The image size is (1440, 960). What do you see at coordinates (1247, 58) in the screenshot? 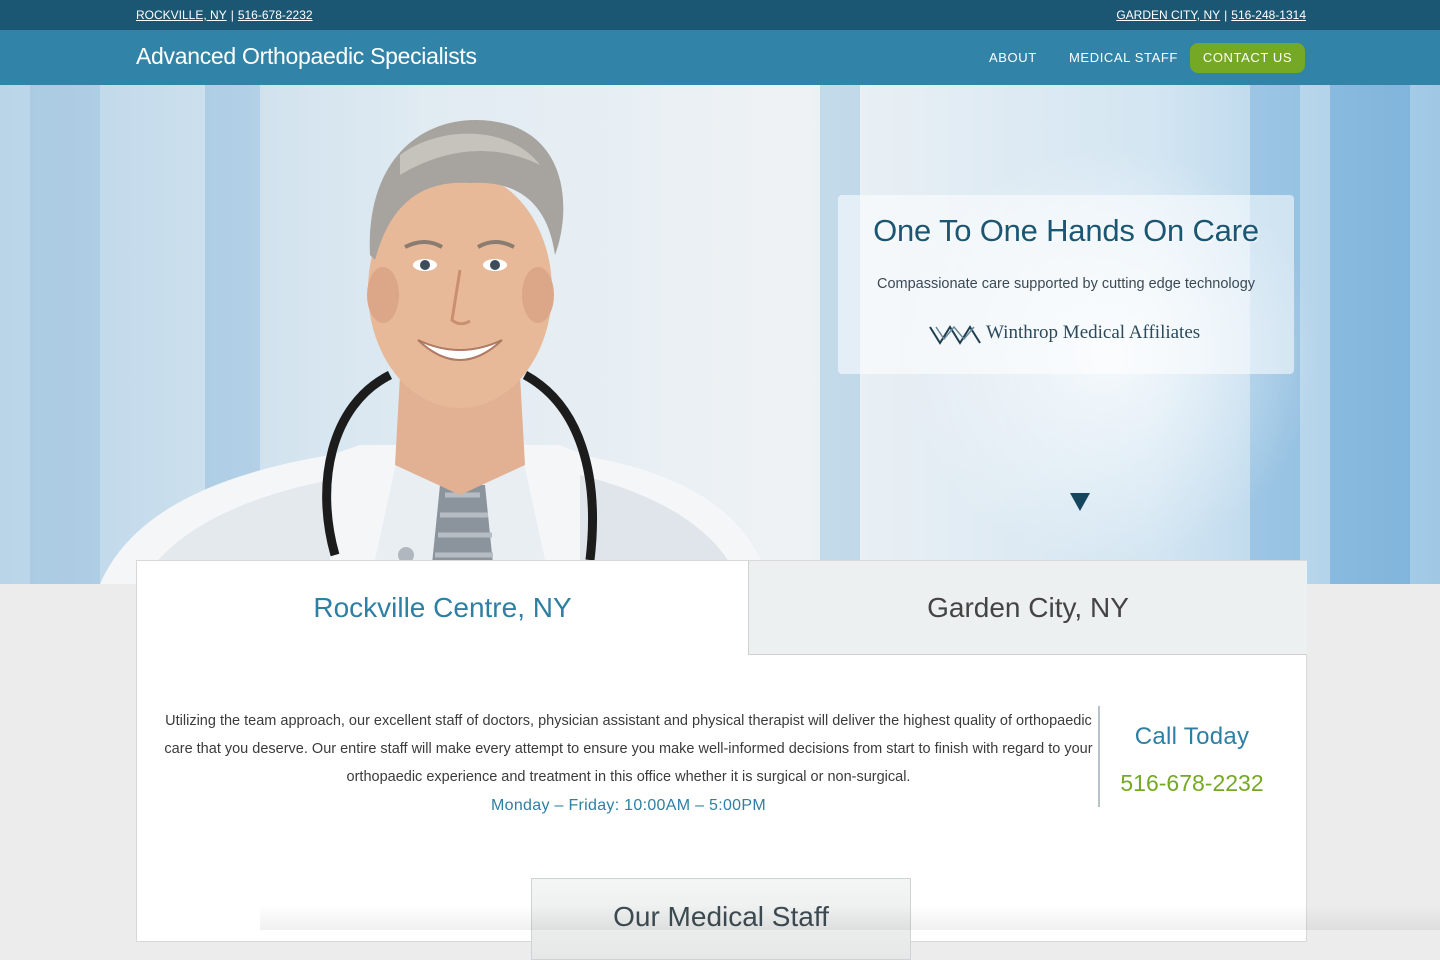
I see `contact-us-button: CONTACT US` at bounding box center [1247, 58].